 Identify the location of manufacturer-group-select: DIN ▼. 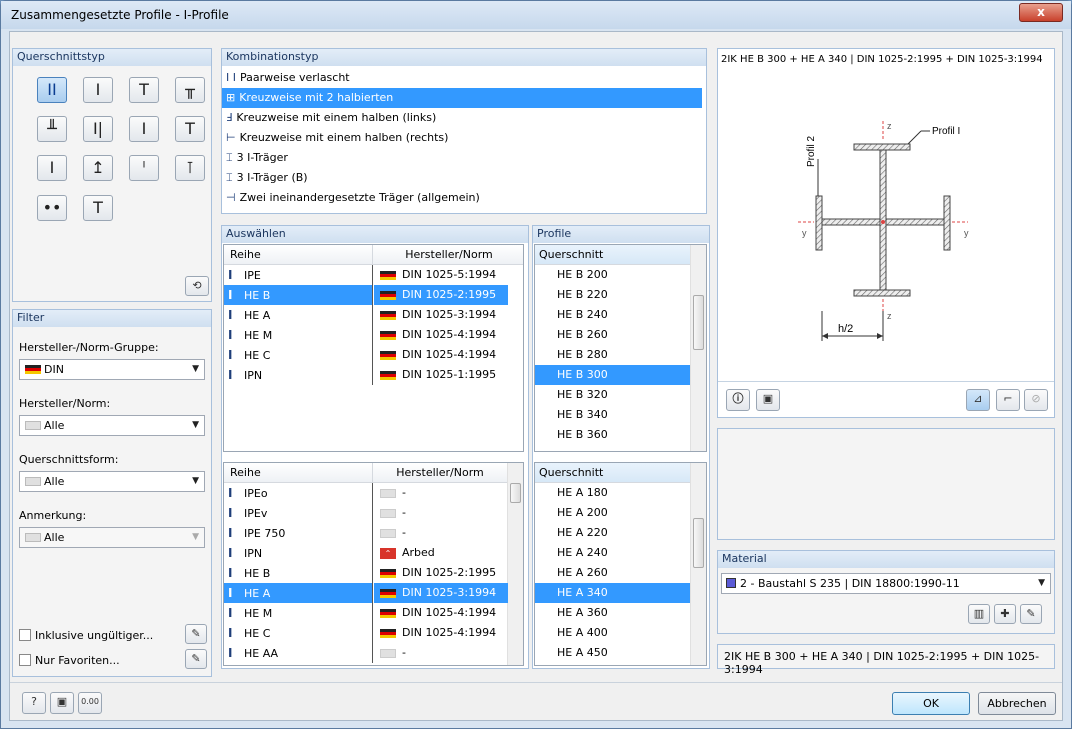
(112, 369).